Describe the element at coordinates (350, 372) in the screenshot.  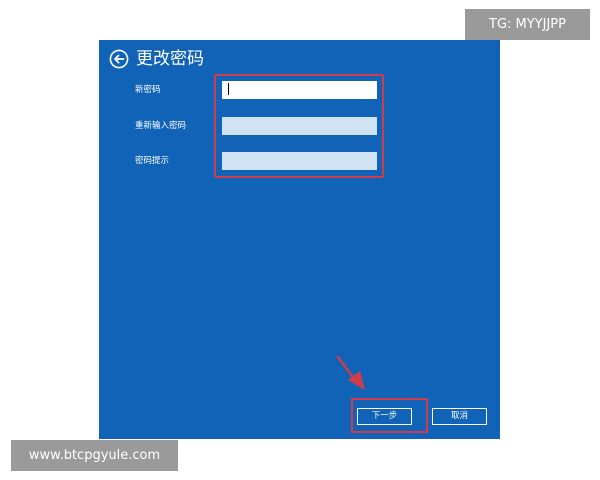
I see `red-arrow-icon` at that location.